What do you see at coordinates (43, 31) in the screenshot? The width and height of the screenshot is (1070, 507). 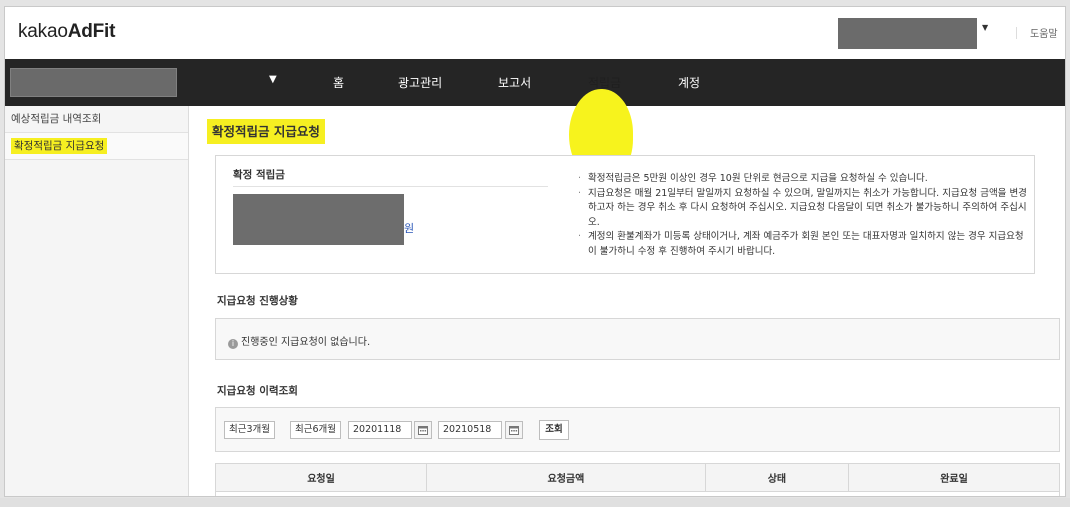 I see `logo-prefix: kakao` at bounding box center [43, 31].